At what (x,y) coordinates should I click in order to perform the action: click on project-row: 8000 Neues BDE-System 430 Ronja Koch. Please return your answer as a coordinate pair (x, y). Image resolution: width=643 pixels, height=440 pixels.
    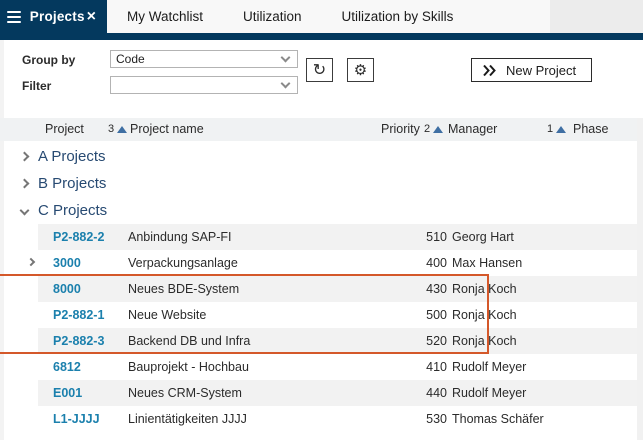
    Looking at the image, I should click on (337, 289).